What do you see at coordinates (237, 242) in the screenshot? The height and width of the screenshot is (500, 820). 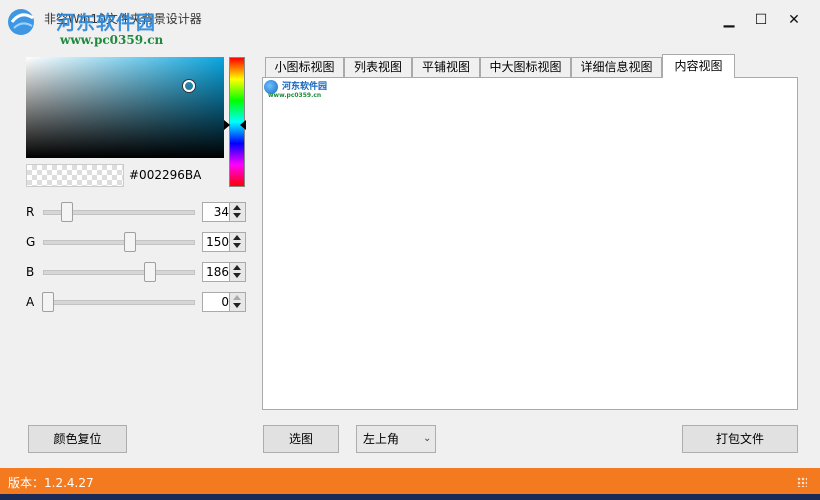 I see `channel-g-spinner` at bounding box center [237, 242].